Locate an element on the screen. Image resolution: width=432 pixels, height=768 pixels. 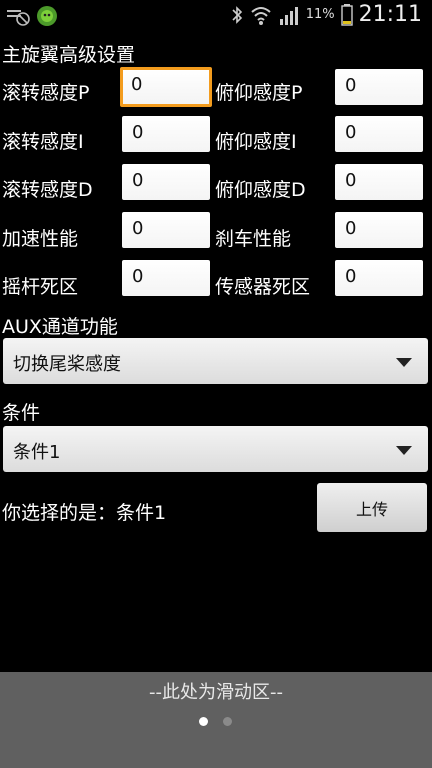
brake-label: 刹车性能 is located at coordinates (253, 239).